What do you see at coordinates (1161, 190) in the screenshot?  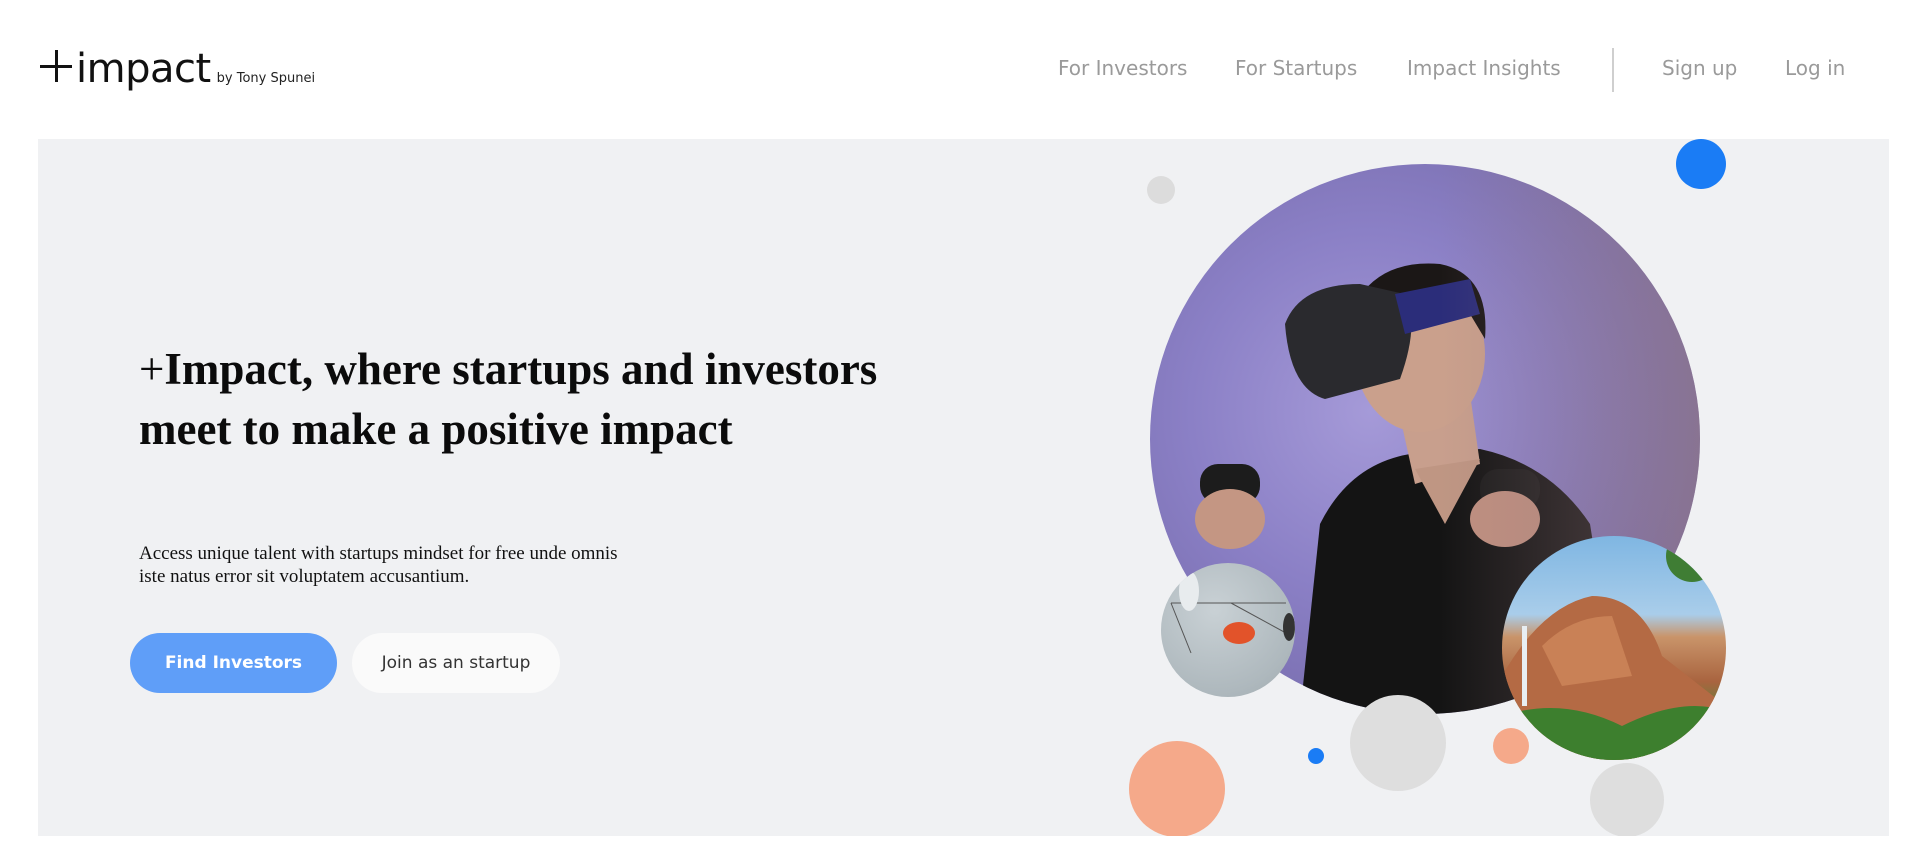 I see `decor-gray-dot-small` at bounding box center [1161, 190].